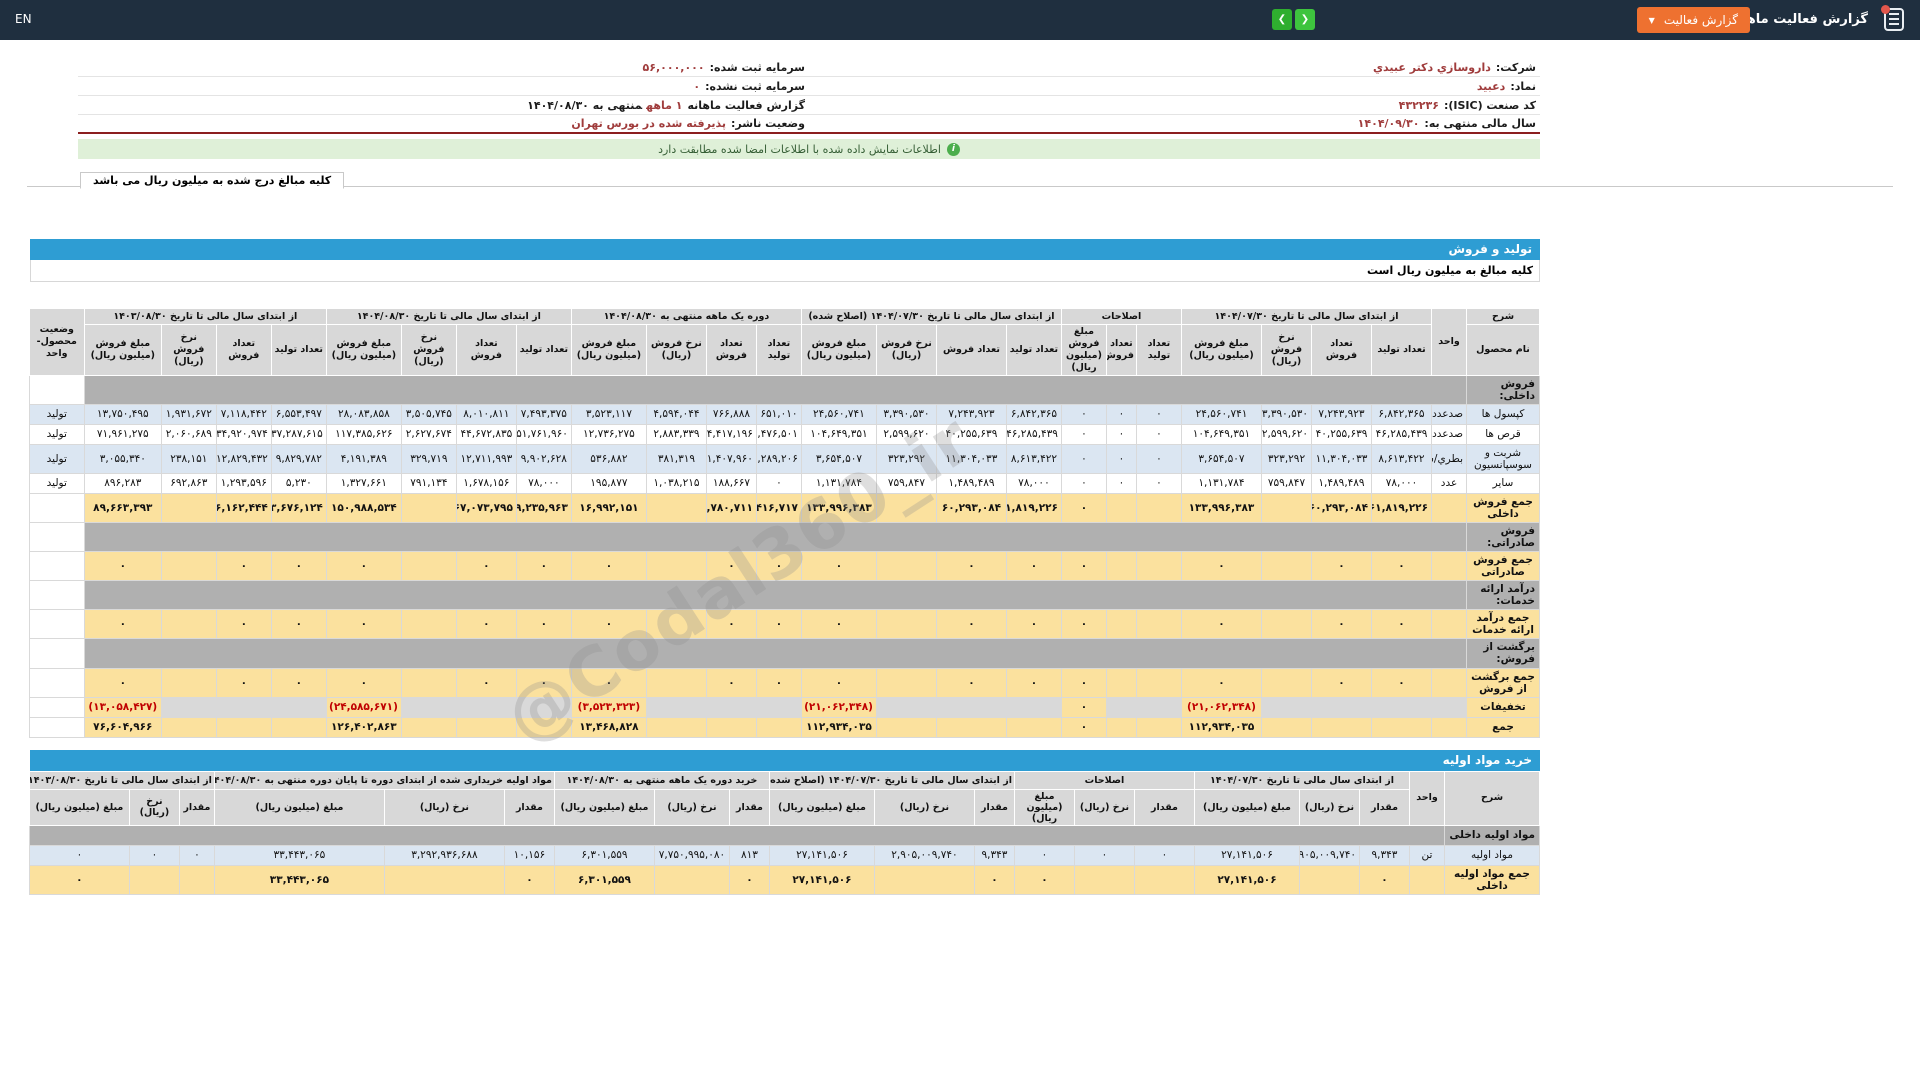 The image size is (1920, 1080). What do you see at coordinates (1305, 19) in the screenshot?
I see `next-report-button: ❯` at bounding box center [1305, 19].